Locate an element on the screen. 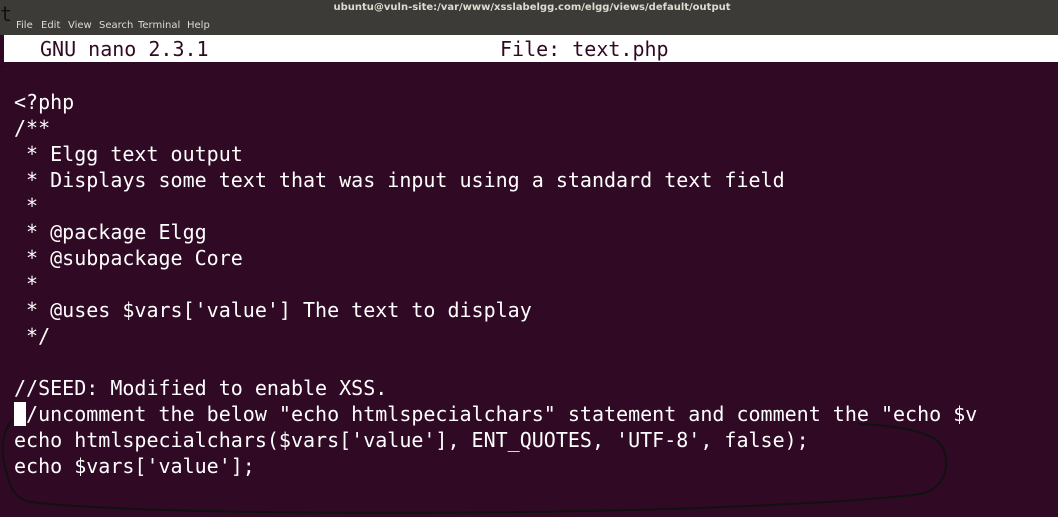  nano-version: GNU nano 2.3.1 is located at coordinates (124, 49).